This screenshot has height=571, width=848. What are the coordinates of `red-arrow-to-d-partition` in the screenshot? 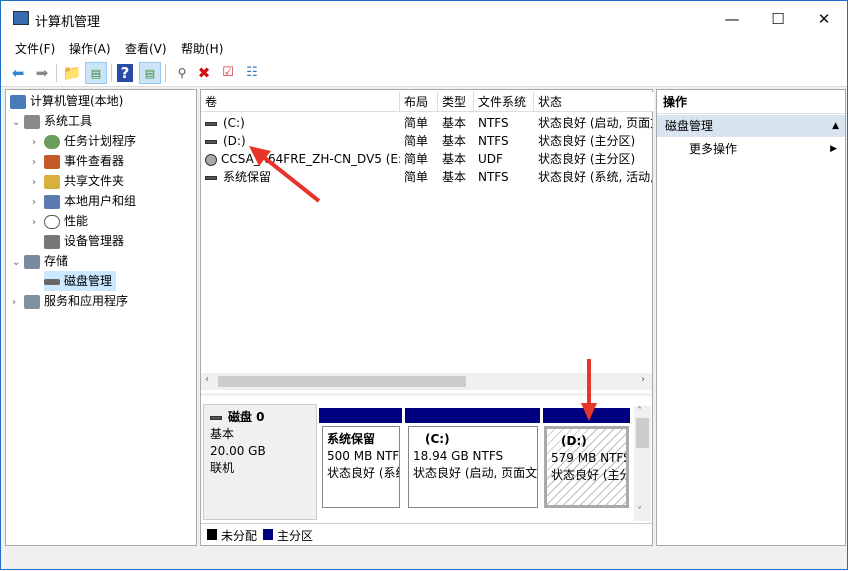 It's located at (589, 390).